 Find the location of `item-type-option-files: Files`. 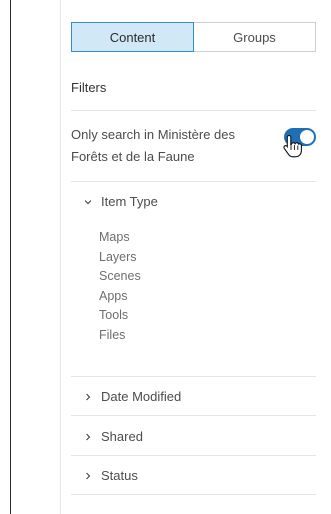

item-type-option-files: Files is located at coordinates (120, 336).